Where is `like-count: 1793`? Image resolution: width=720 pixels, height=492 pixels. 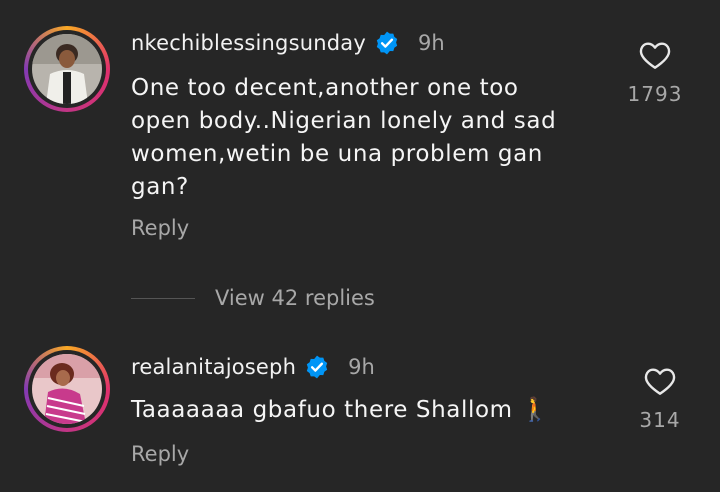 like-count: 1793 is located at coordinates (655, 94).